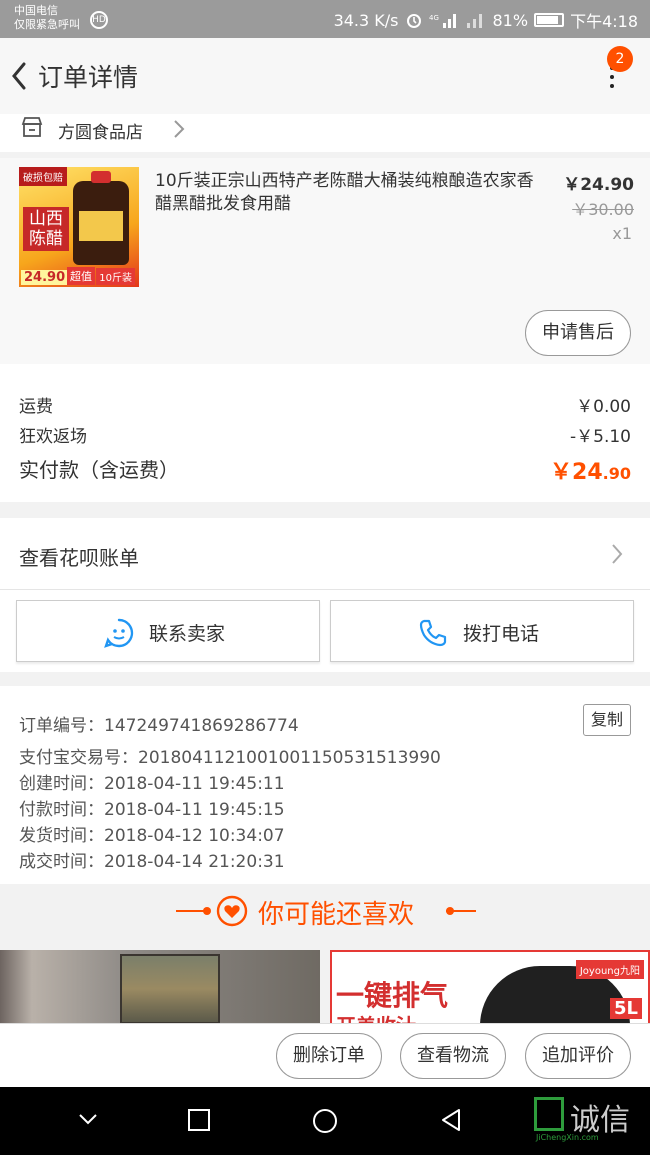 The image size is (650, 1155). Describe the element at coordinates (616, 473) in the screenshot. I see `total-value-decimal: .90` at that location.